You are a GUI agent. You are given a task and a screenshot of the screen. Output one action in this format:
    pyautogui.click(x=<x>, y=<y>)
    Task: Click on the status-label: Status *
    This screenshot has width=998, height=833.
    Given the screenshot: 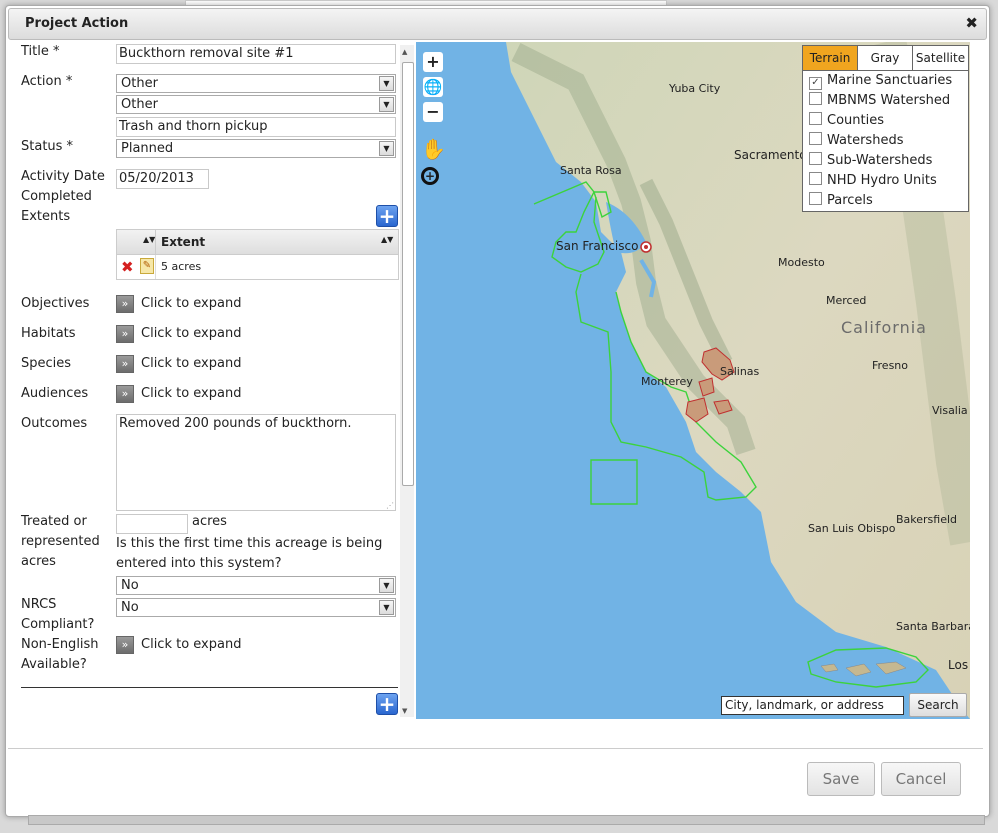 What is the action you would take?
    pyautogui.click(x=47, y=146)
    